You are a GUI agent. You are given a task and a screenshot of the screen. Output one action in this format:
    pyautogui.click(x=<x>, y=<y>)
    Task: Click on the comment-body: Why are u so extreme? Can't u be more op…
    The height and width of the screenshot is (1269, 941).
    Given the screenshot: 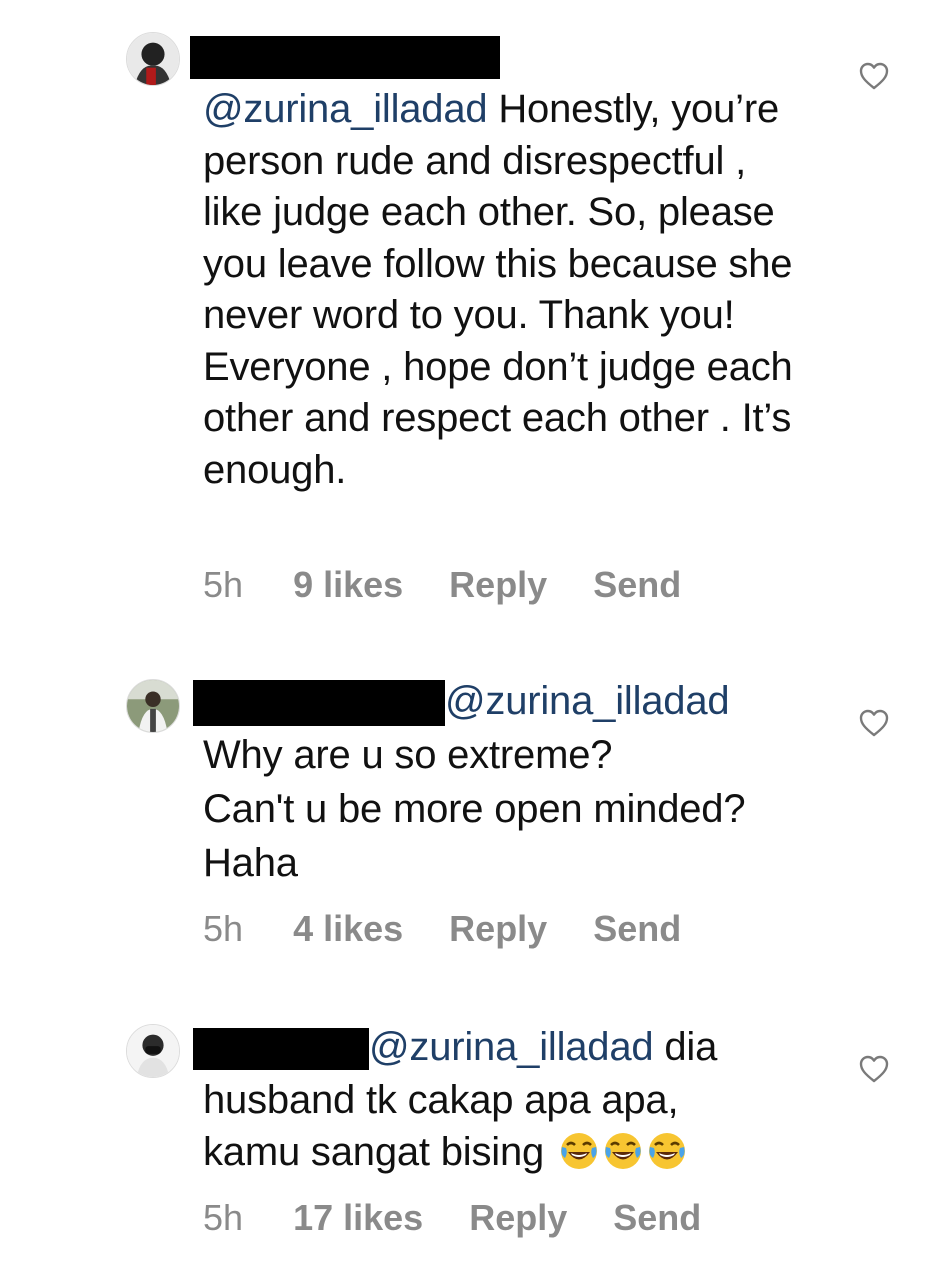 What is the action you would take?
    pyautogui.click(x=503, y=809)
    